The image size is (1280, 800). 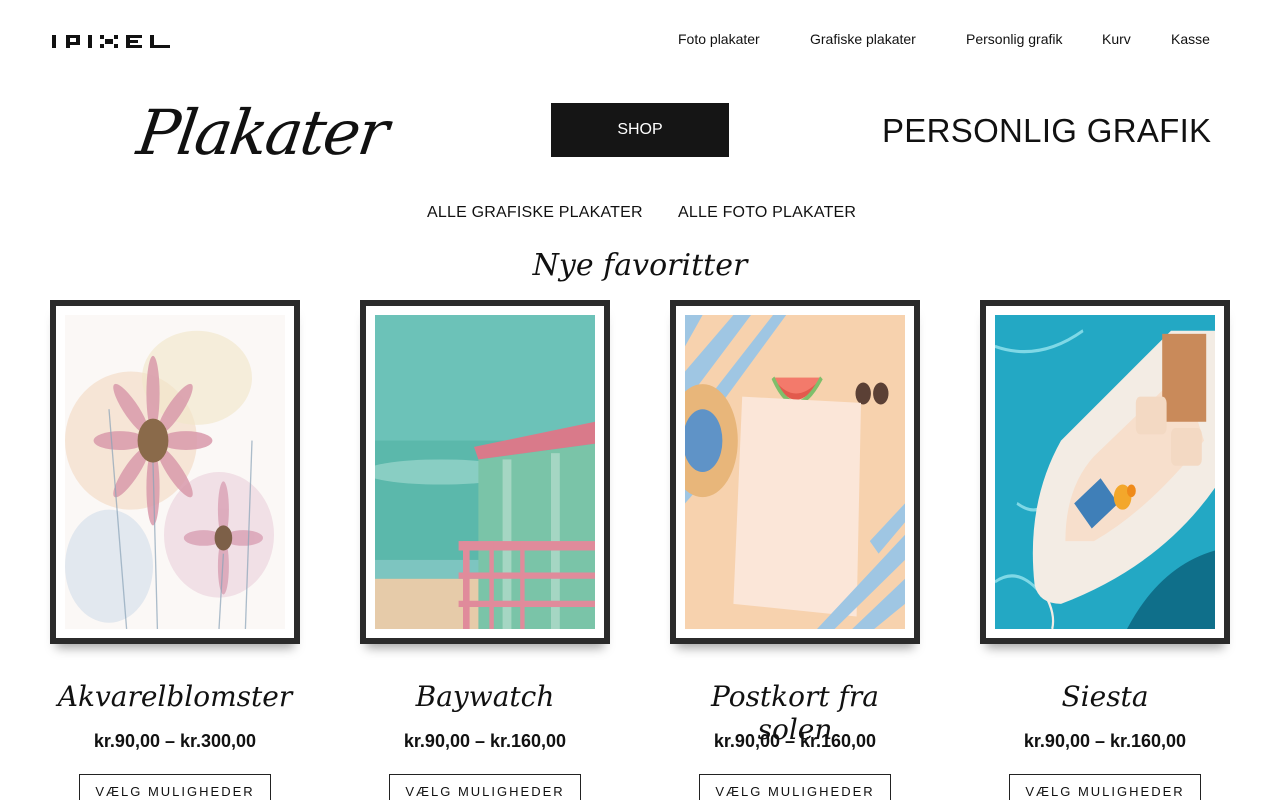 I want to click on nav-foto-plakater: Foto plakater, so click(x=719, y=39).